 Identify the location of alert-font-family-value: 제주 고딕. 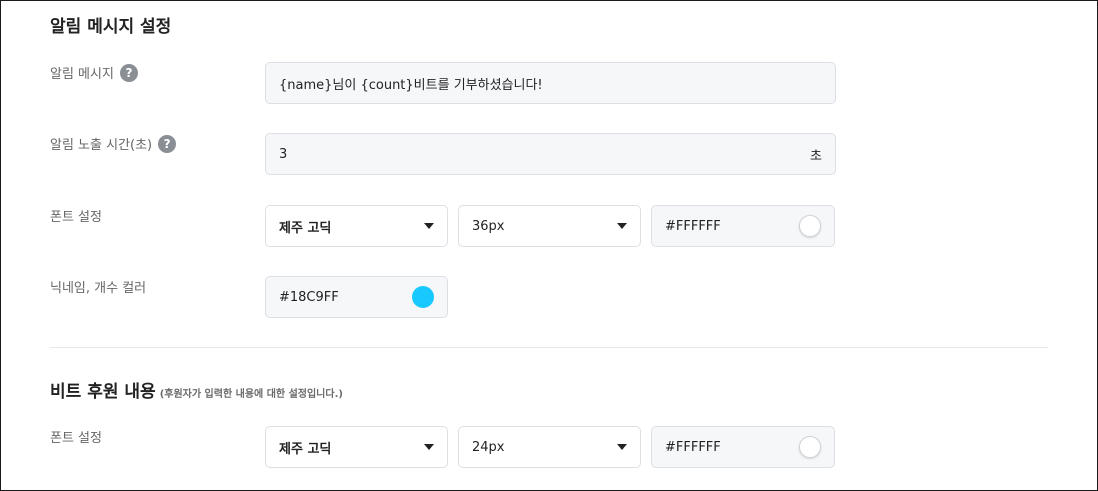
(305, 228).